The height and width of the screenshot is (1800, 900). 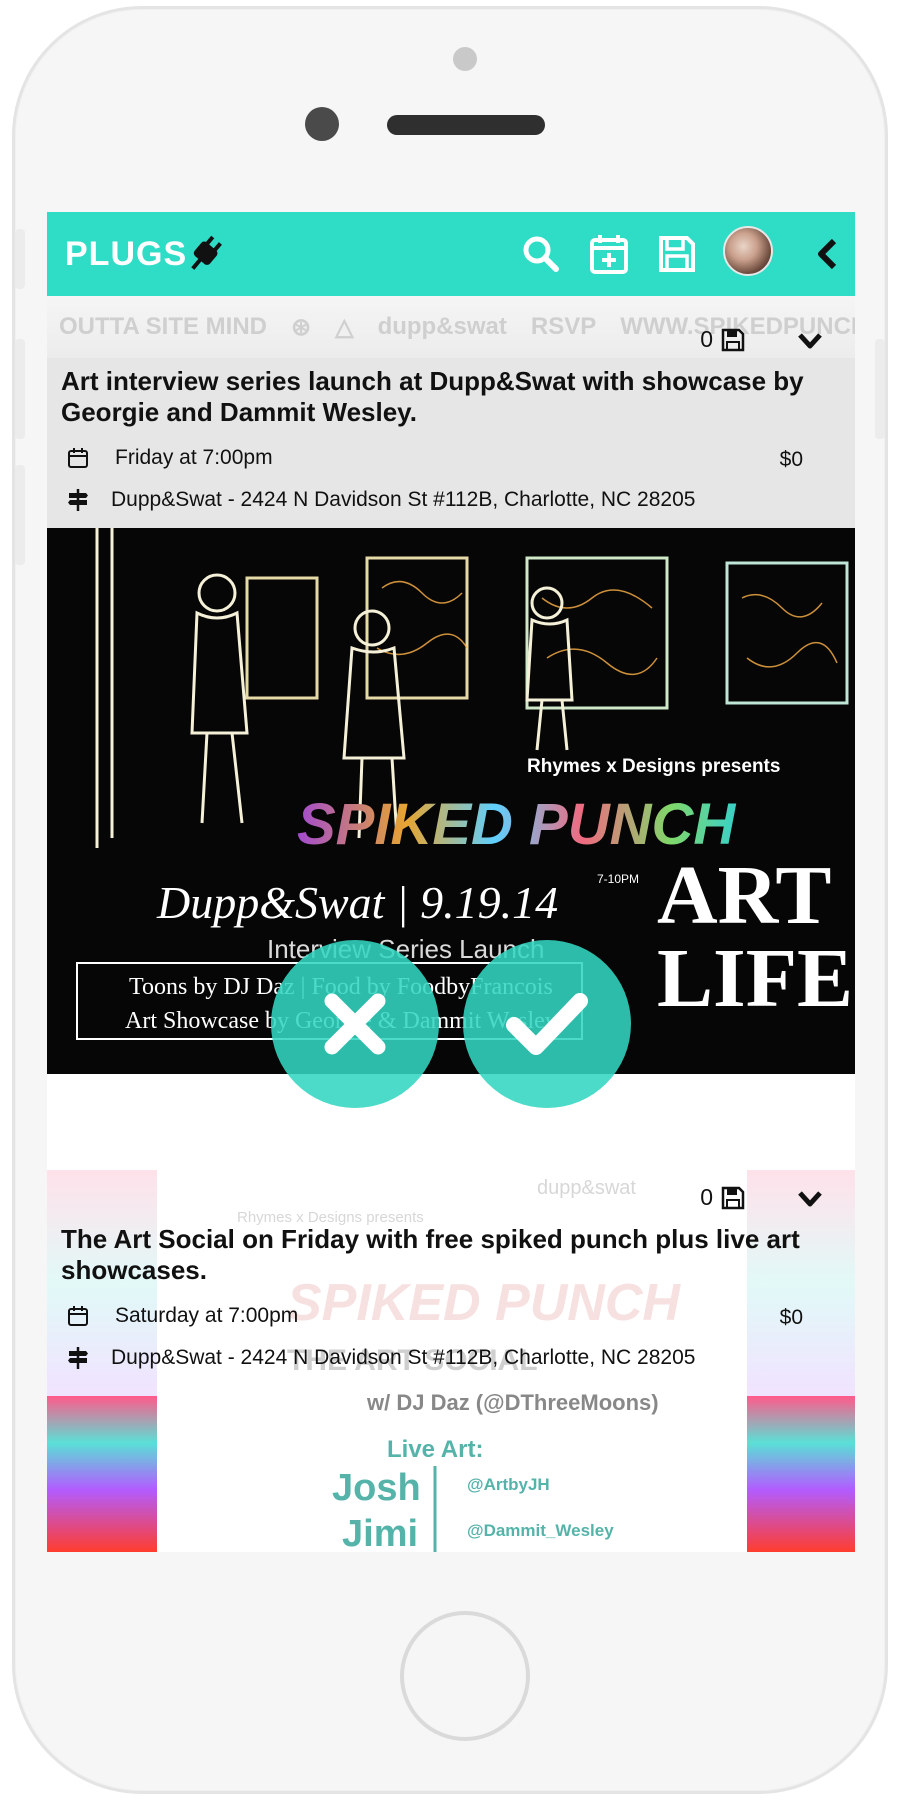 What do you see at coordinates (466, 125) in the screenshot?
I see `earpiece-speaker` at bounding box center [466, 125].